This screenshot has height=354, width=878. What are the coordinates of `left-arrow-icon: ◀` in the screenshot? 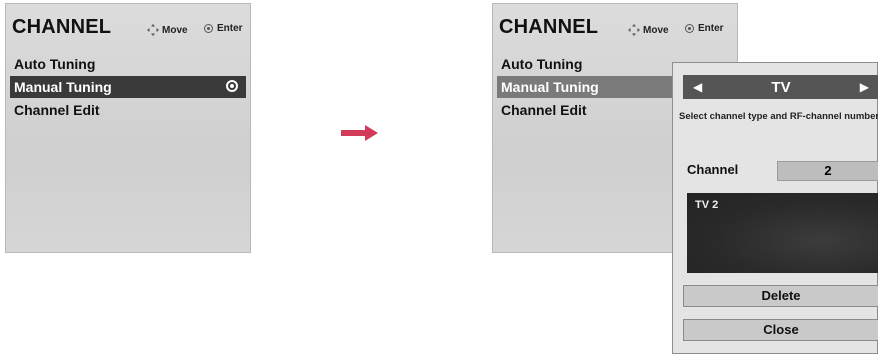 It's located at (697, 87).